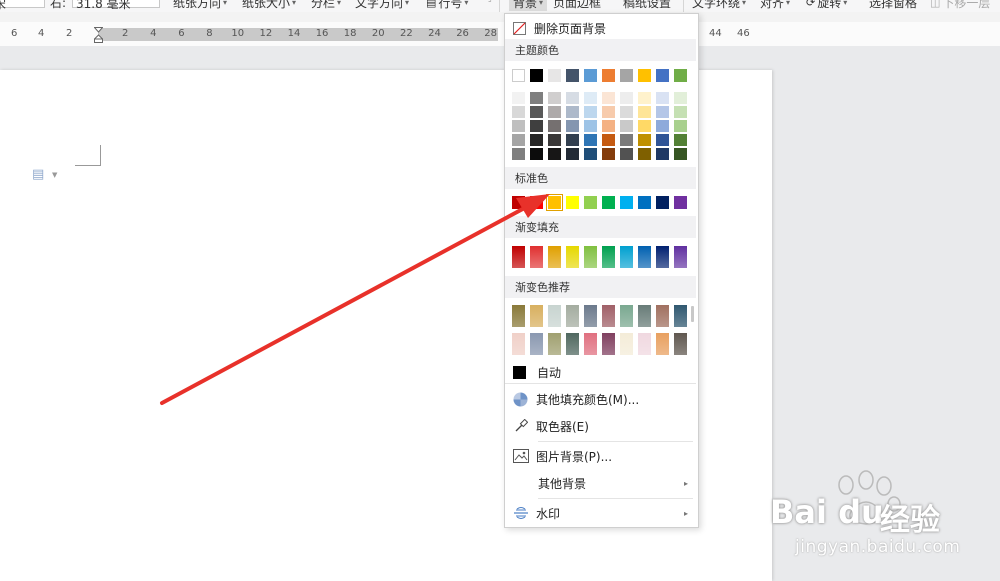  Describe the element at coordinates (447, 5) in the screenshot. I see `line-number-button: ▤ 行号 ▾` at that location.